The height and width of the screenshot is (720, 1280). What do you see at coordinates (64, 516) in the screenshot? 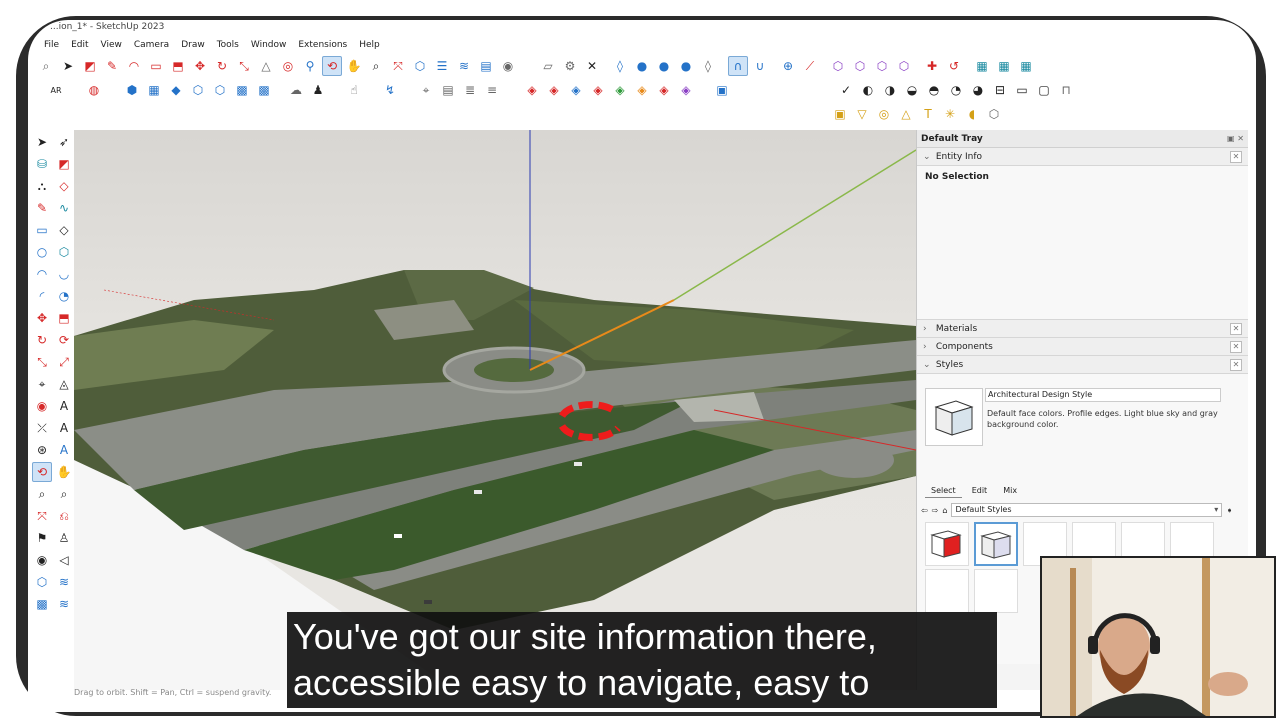
I see `previous-icon: ⎌` at bounding box center [64, 516].